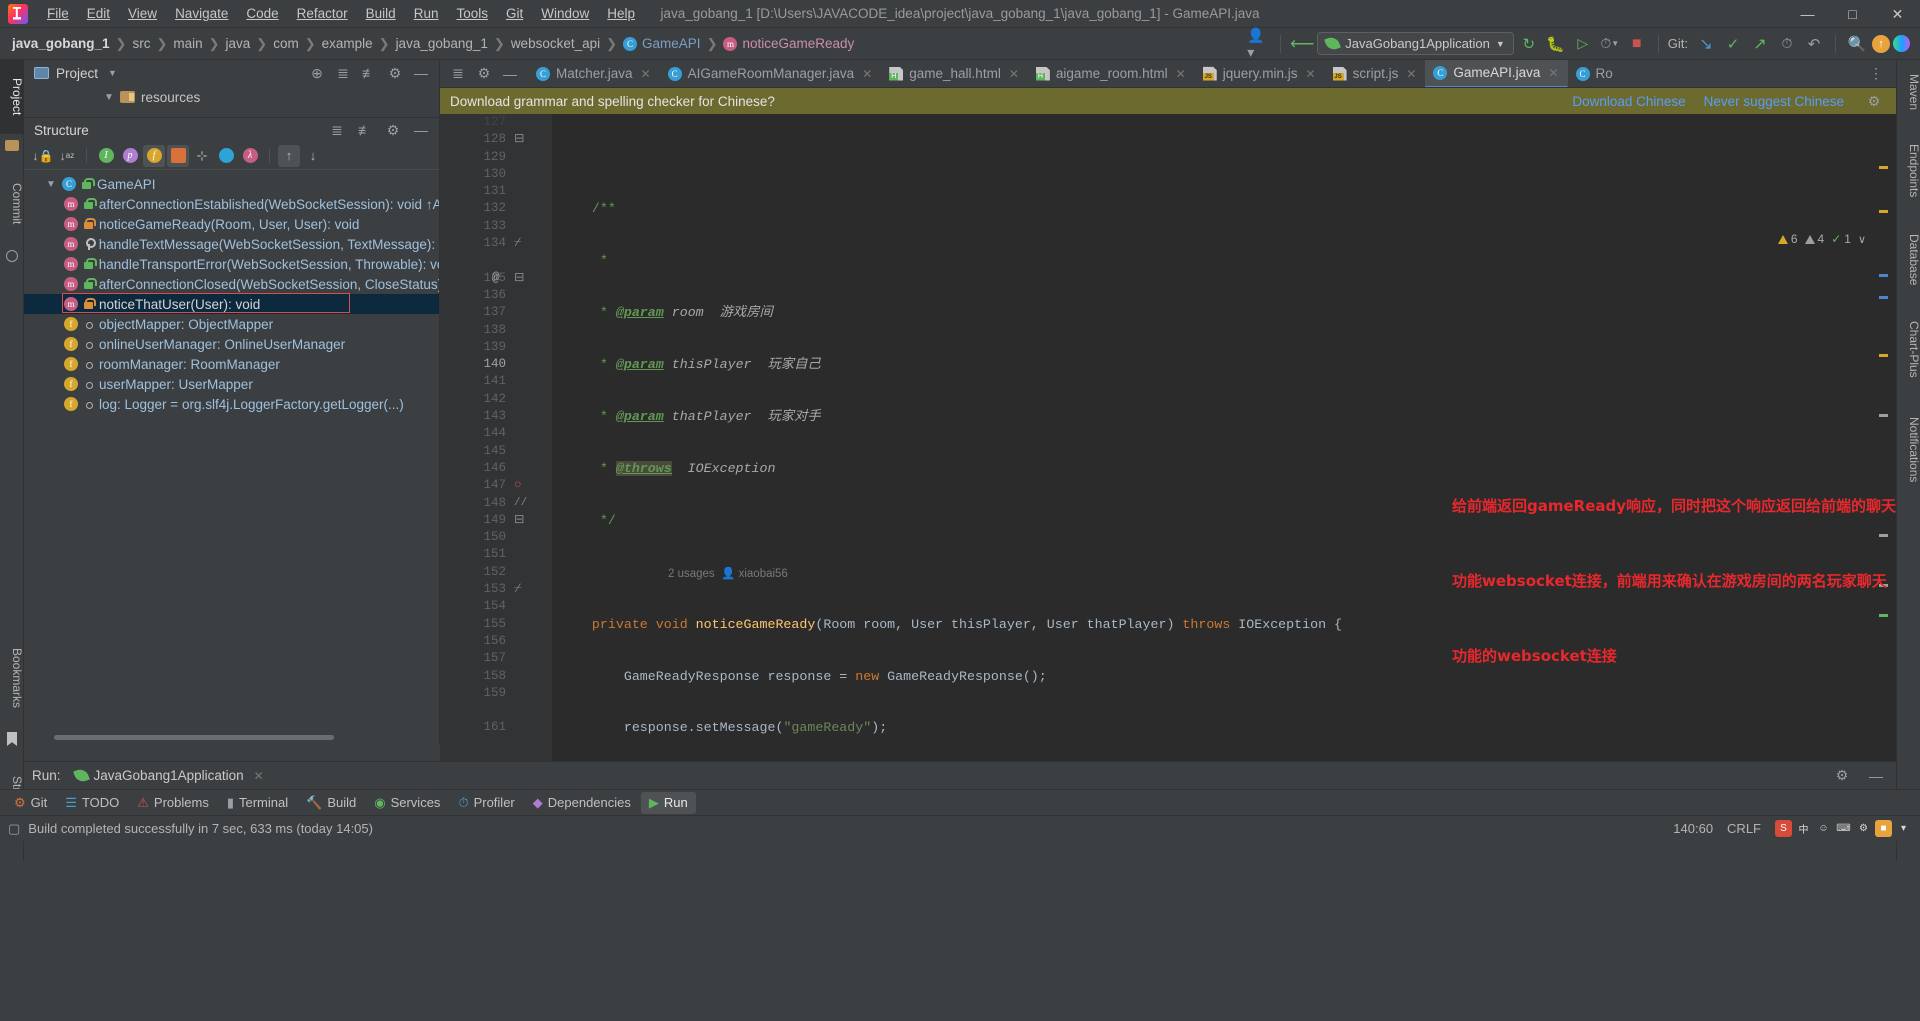 The width and height of the screenshot is (1920, 1021). What do you see at coordinates (1259, 43) in the screenshot?
I see `user-icon: 👤▾` at bounding box center [1259, 43].